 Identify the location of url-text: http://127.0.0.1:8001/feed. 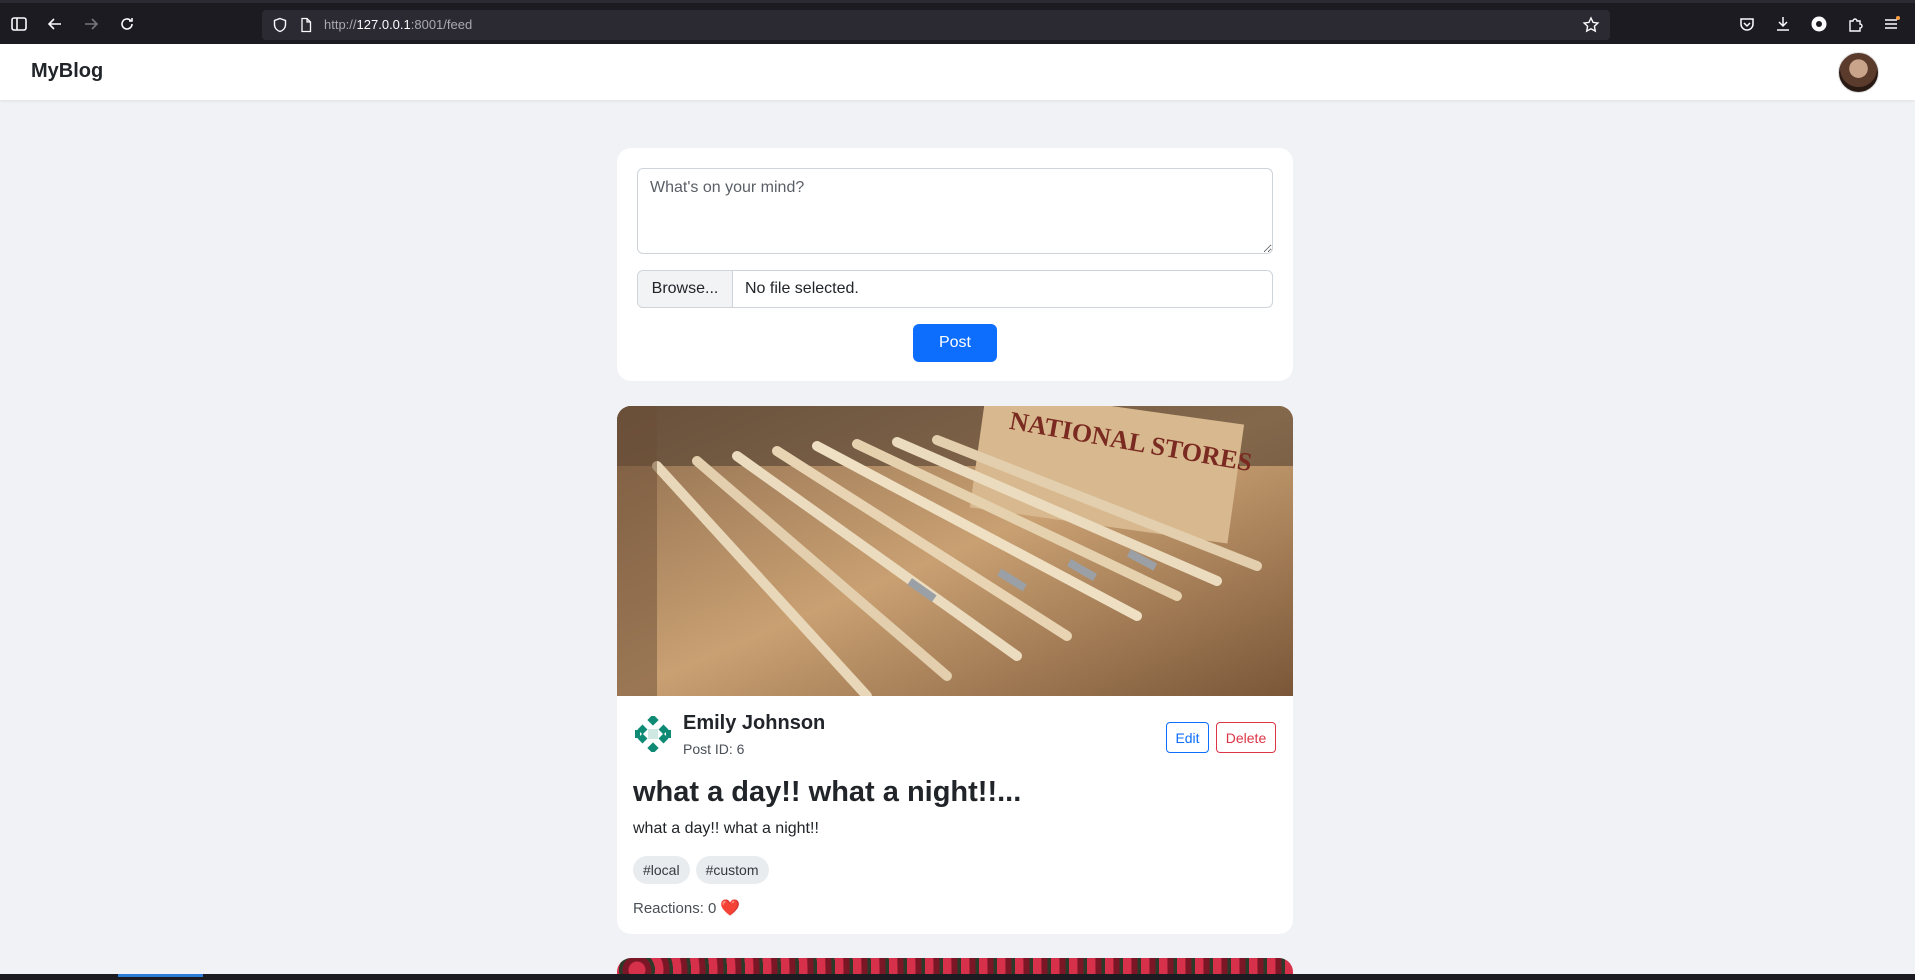
(398, 24).